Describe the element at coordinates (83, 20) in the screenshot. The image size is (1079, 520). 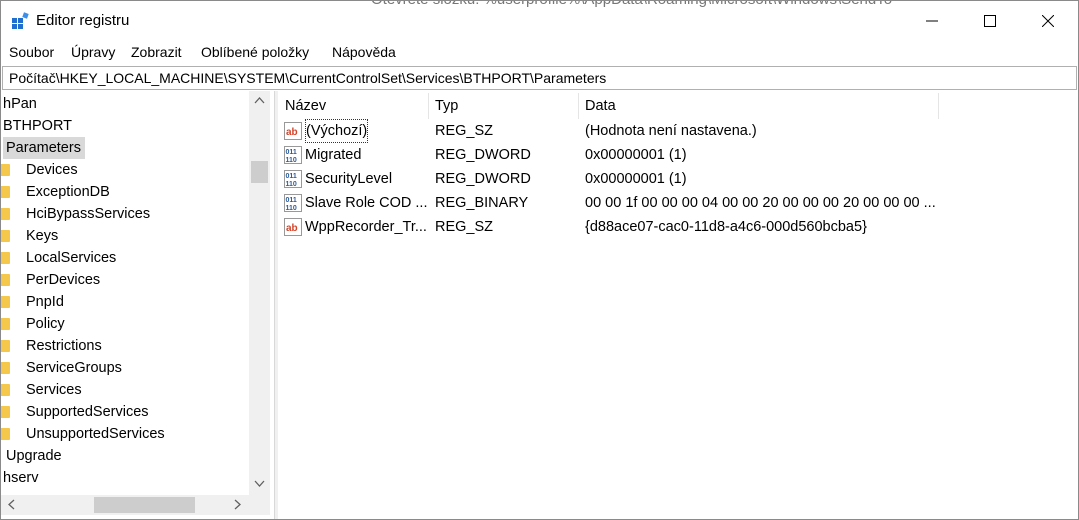
I see `window-title: Editor registru` at that location.